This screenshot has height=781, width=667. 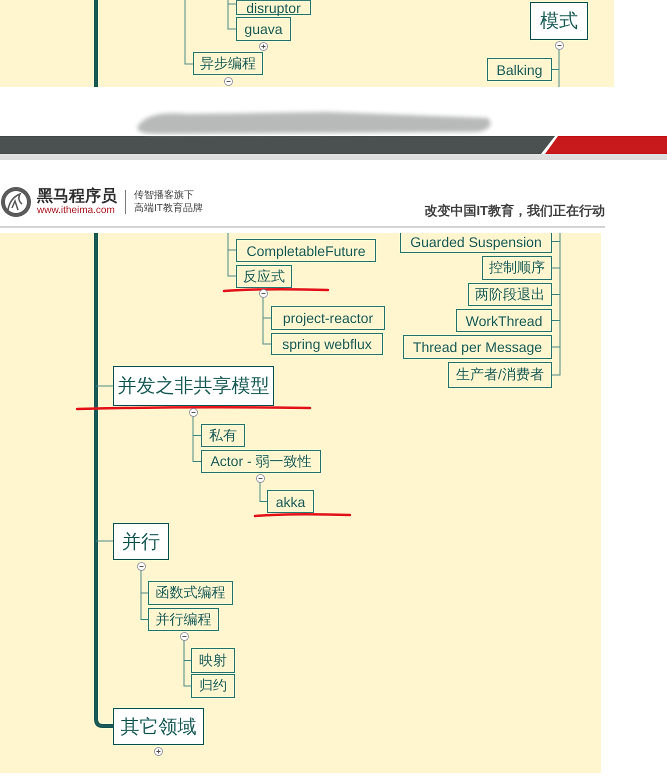 I want to click on mind-map-node: 函数式编程, so click(x=190, y=593).